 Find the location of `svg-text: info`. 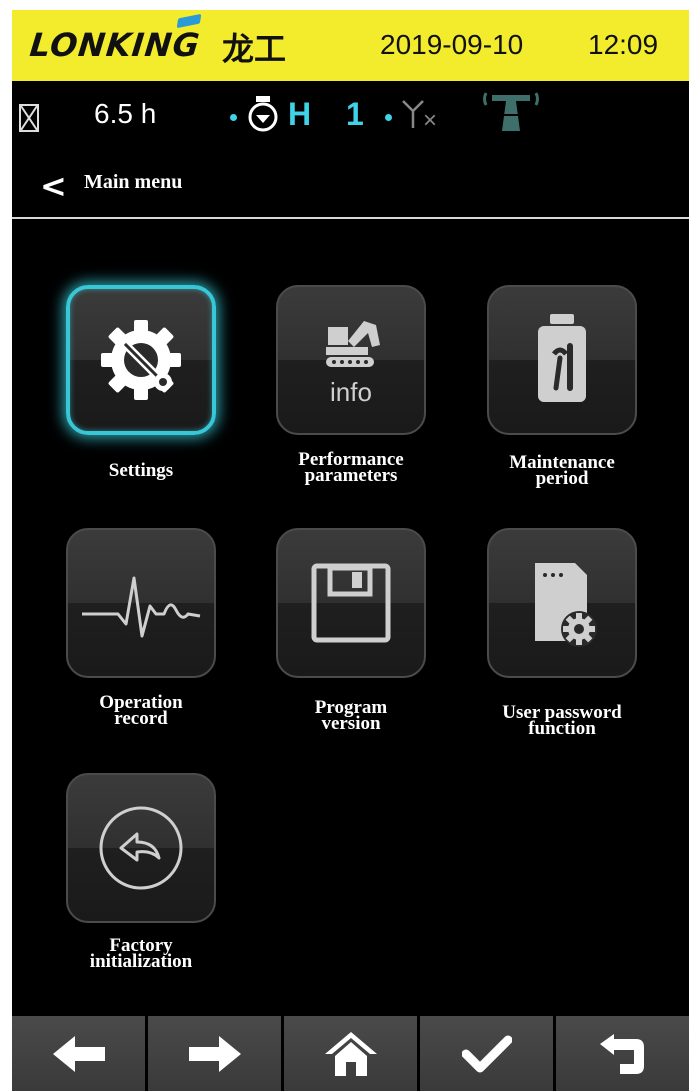

svg-text: info is located at coordinates (351, 392).